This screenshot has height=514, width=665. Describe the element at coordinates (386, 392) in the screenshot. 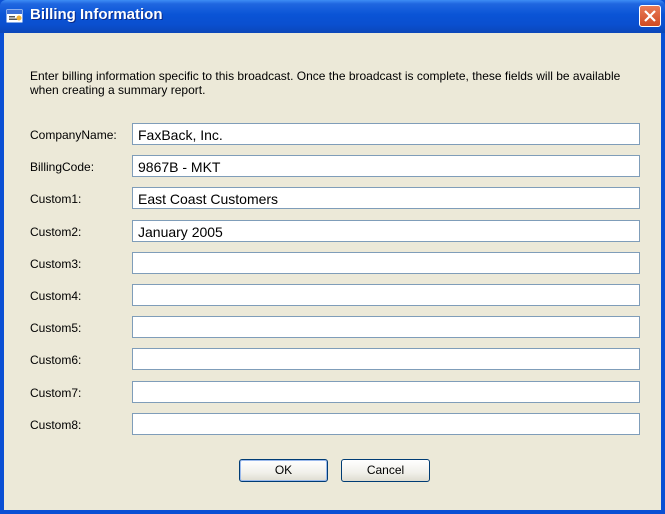

I see `custom7-field` at that location.